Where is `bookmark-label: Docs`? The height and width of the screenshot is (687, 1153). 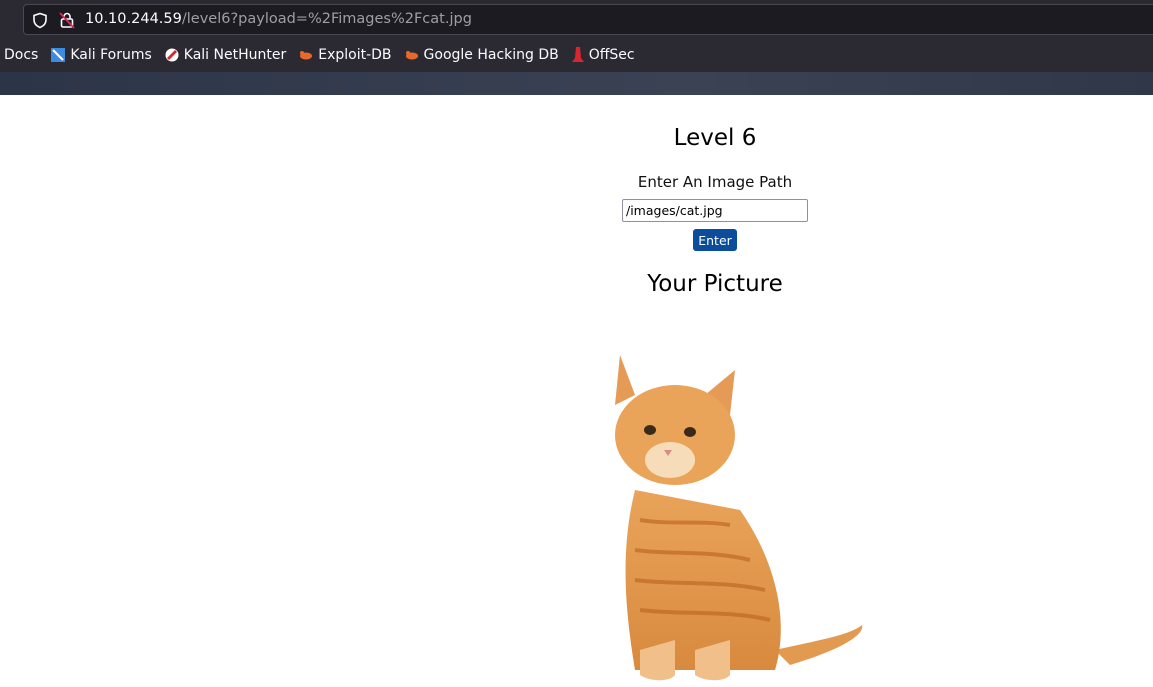
bookmark-label: Docs is located at coordinates (21, 55).